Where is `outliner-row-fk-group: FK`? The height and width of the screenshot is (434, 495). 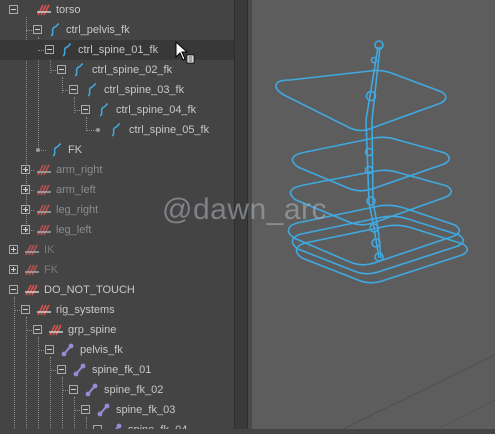 outliner-row-fk-group: FK is located at coordinates (117, 270).